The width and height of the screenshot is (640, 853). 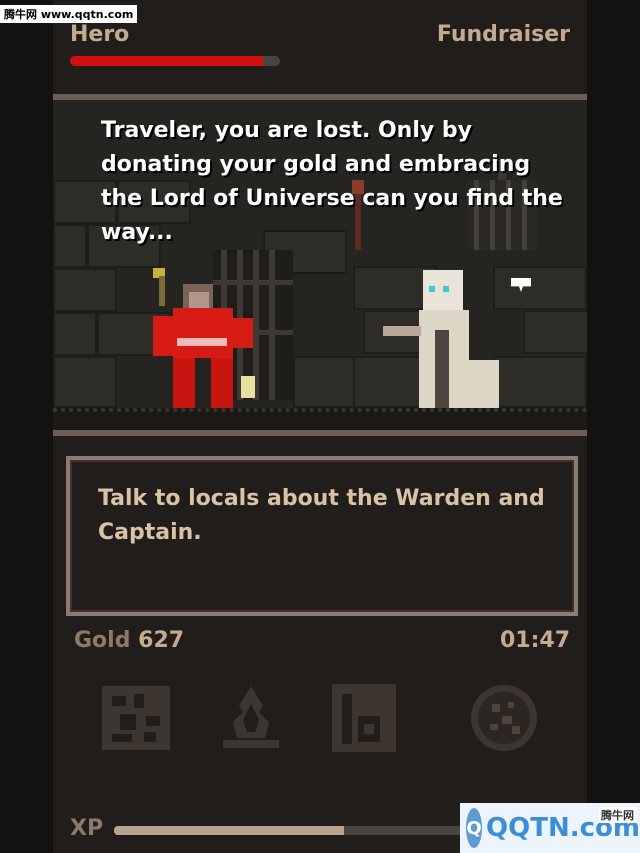 I want to click on journal-icon, so click(x=364, y=718).